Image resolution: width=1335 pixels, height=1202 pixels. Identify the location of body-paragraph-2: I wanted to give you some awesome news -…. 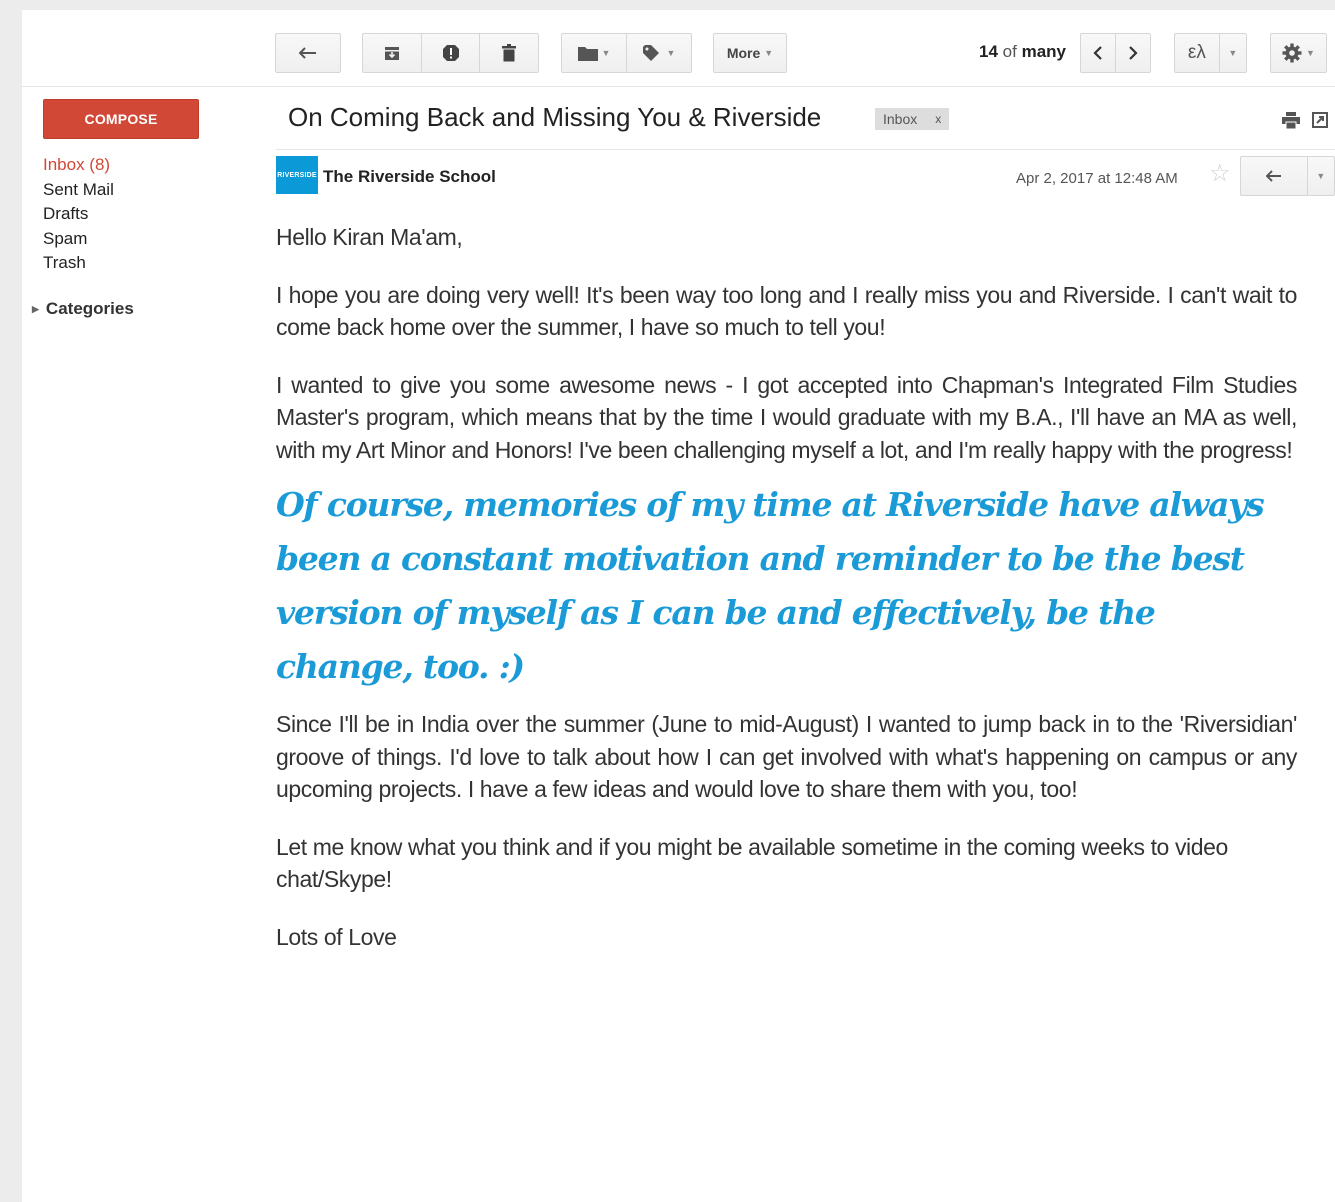
(786, 417).